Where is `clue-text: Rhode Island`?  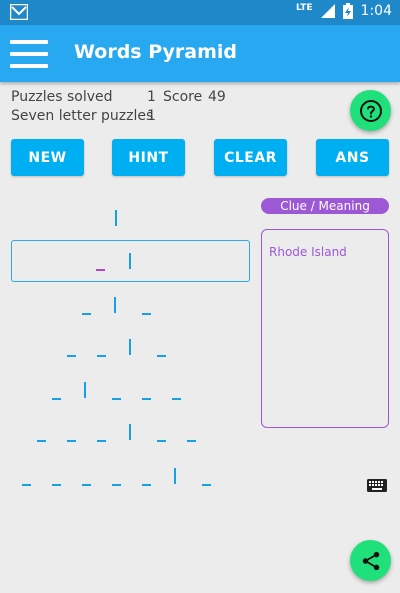
clue-text: Rhode Island is located at coordinates (308, 252).